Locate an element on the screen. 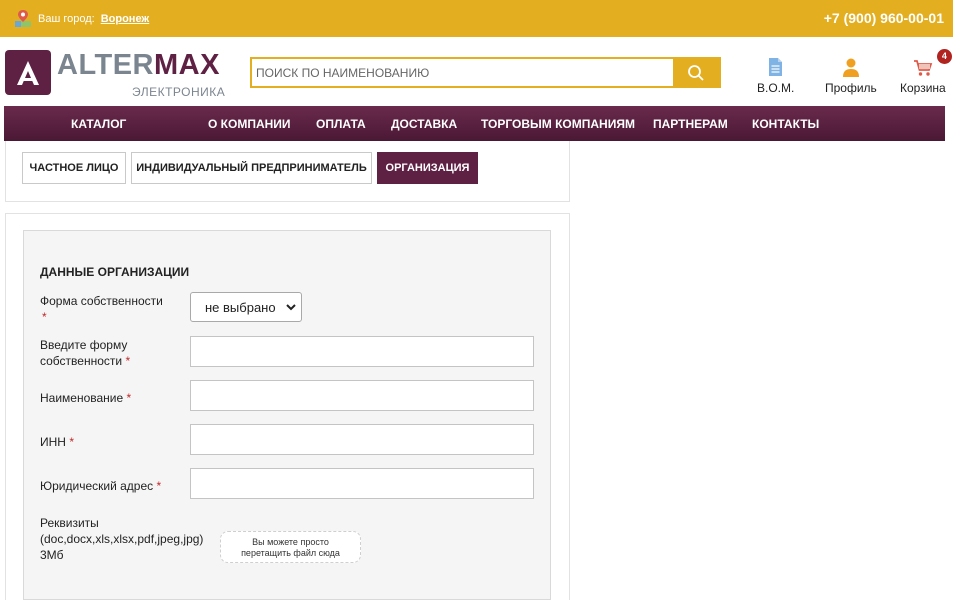  section-title: ДАННЫЕ ОРГАНИЗАЦИИ is located at coordinates (115, 272).